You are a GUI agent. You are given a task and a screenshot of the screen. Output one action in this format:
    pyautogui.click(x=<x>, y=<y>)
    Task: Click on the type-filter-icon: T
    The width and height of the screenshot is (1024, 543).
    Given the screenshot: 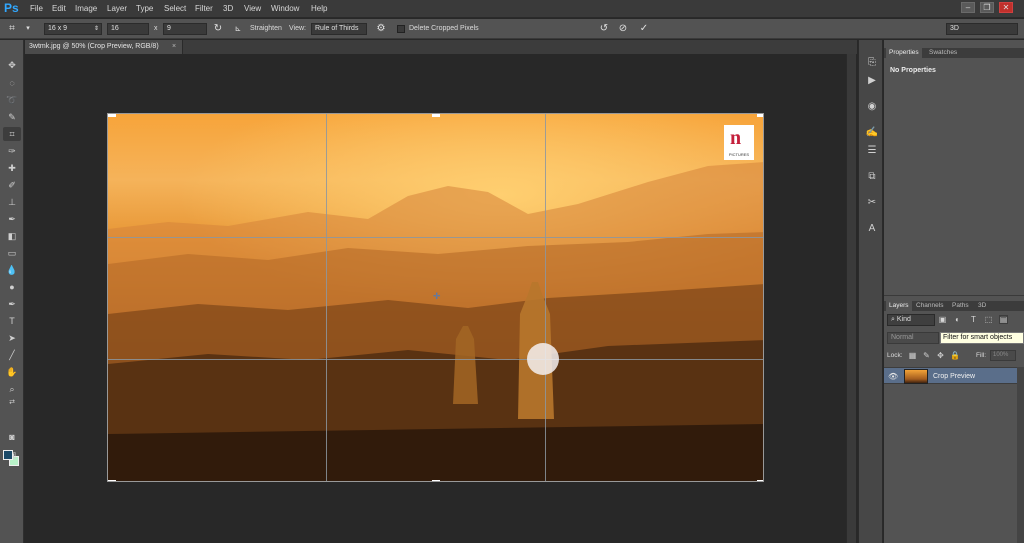 What is the action you would take?
    pyautogui.click(x=973, y=319)
    